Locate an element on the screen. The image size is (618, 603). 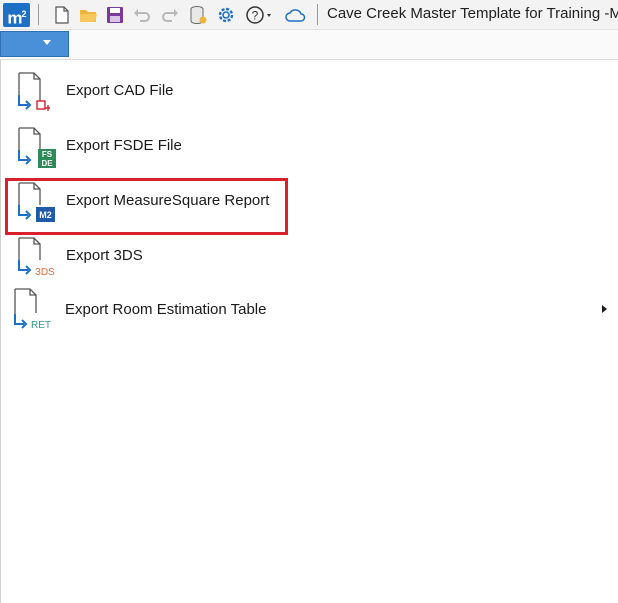
undo-icon is located at coordinates (142, 15).